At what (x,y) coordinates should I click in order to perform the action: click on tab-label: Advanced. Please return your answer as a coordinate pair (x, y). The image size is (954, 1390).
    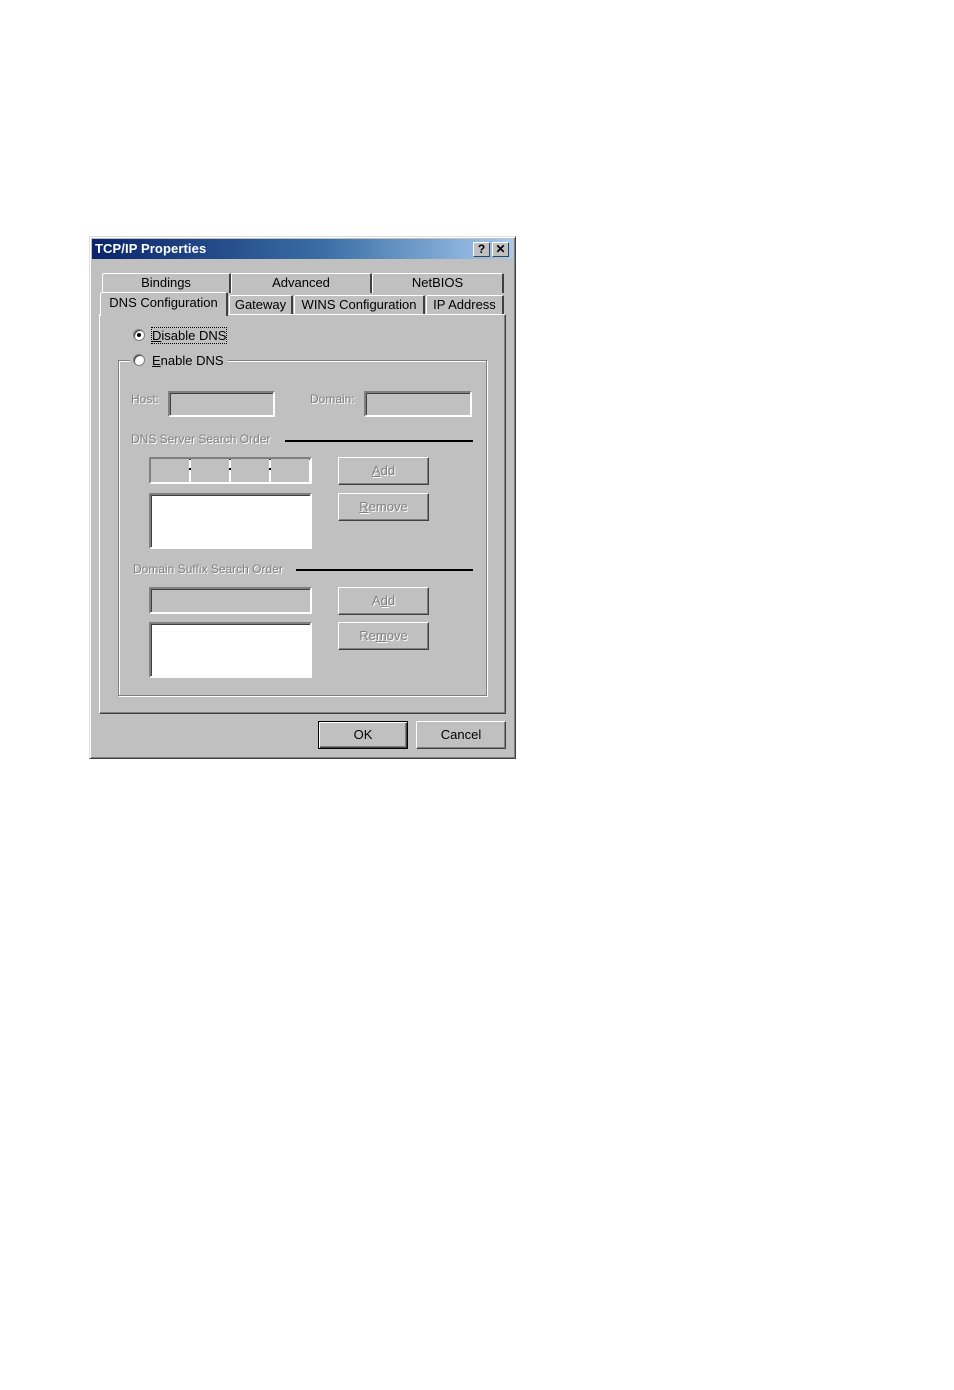
    Looking at the image, I should click on (301, 282).